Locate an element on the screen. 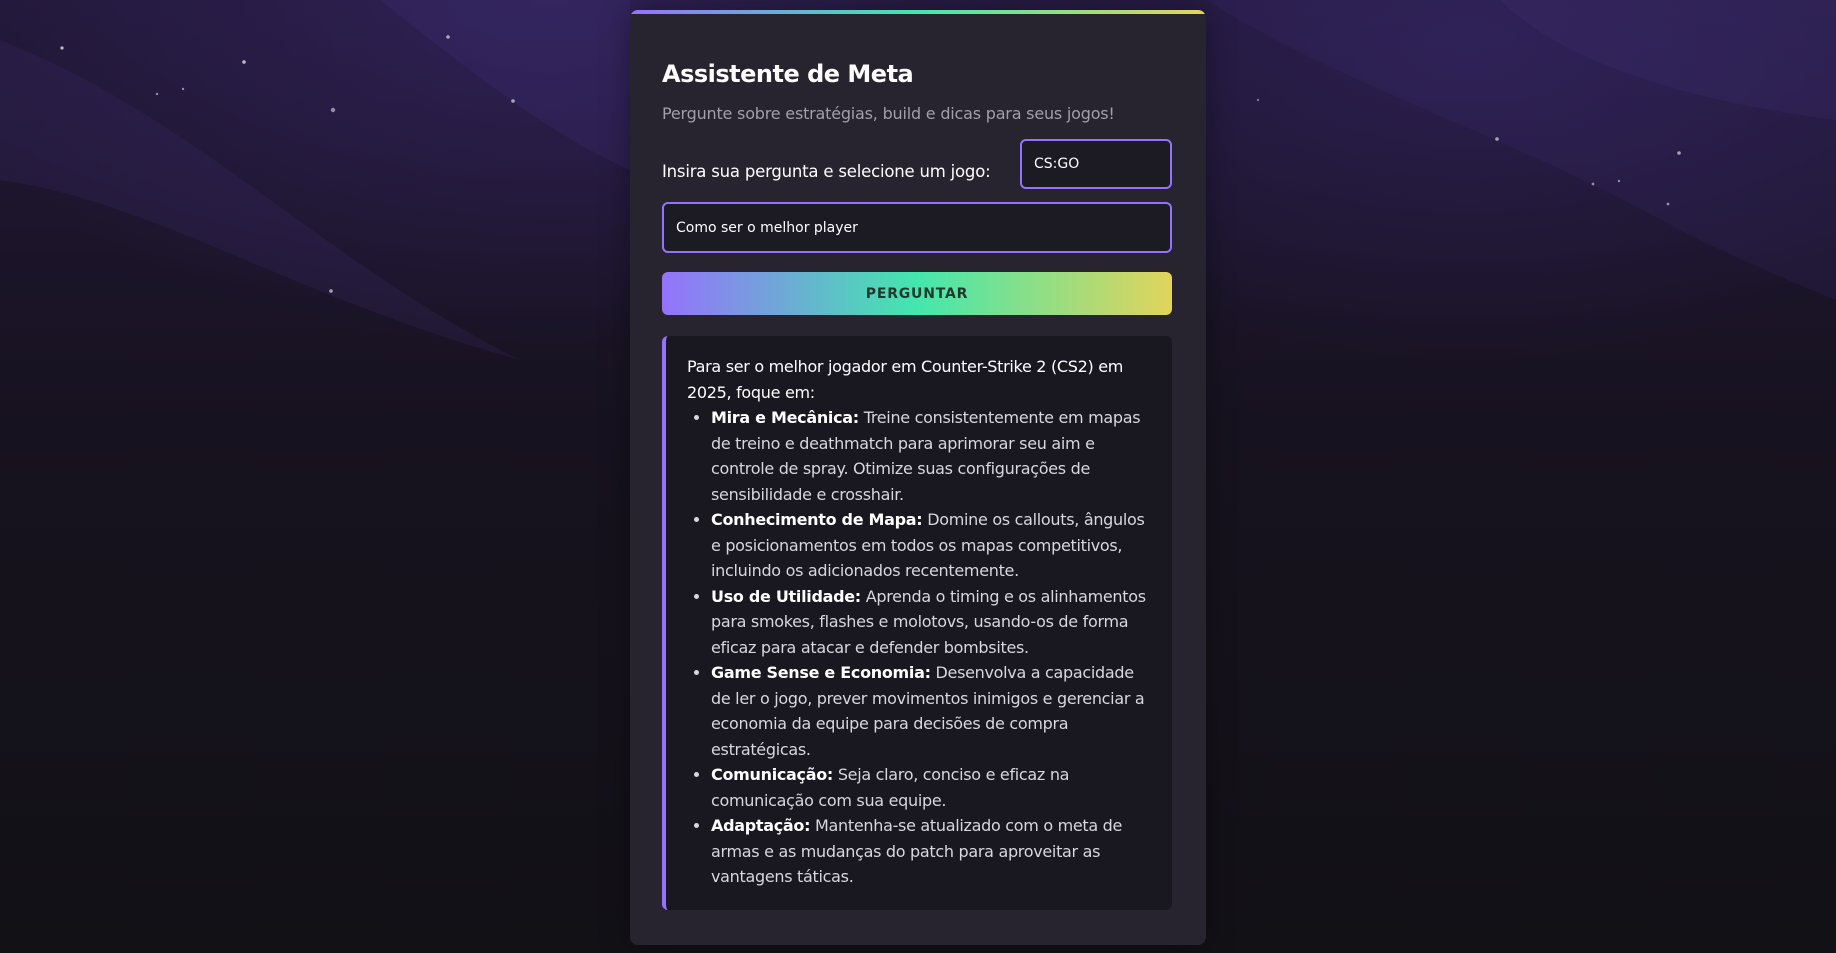  ask-button: PERGUNTAR is located at coordinates (917, 293).